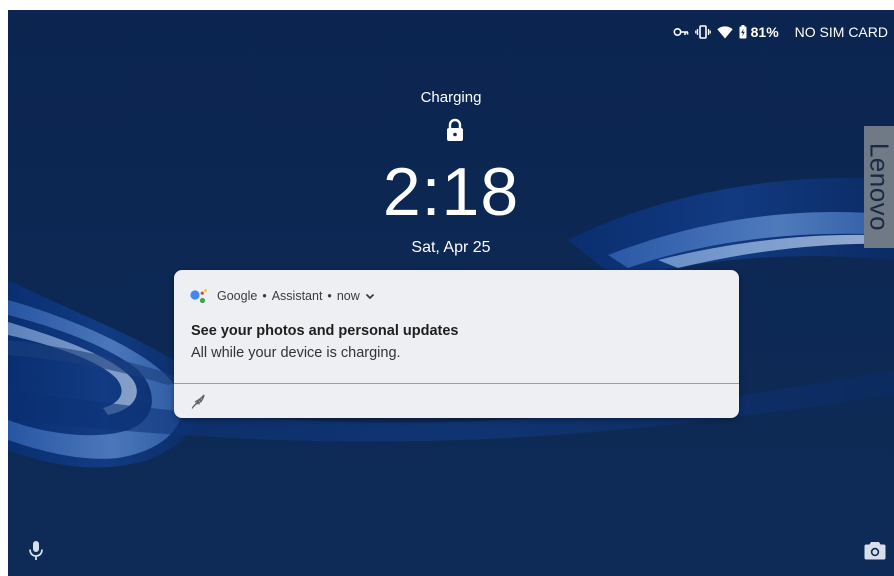 Image resolution: width=894 pixels, height=576 pixels. What do you see at coordinates (680, 32) in the screenshot?
I see `vpn-key-icon` at bounding box center [680, 32].